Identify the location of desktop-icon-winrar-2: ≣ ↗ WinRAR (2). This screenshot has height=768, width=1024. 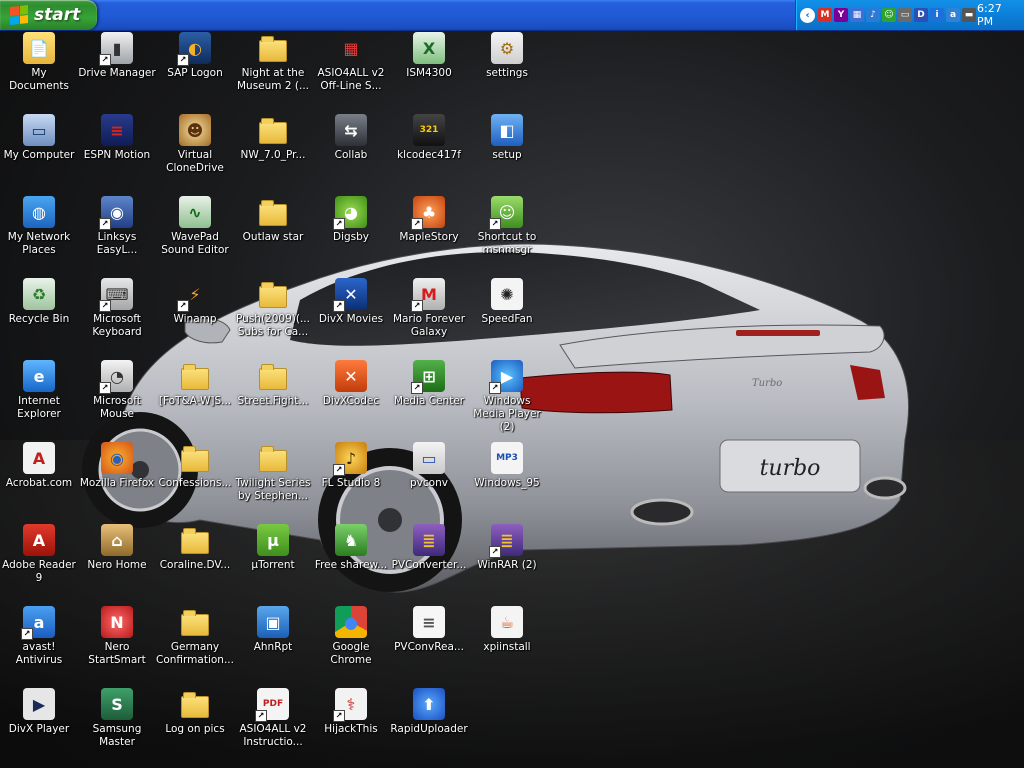
(507, 548).